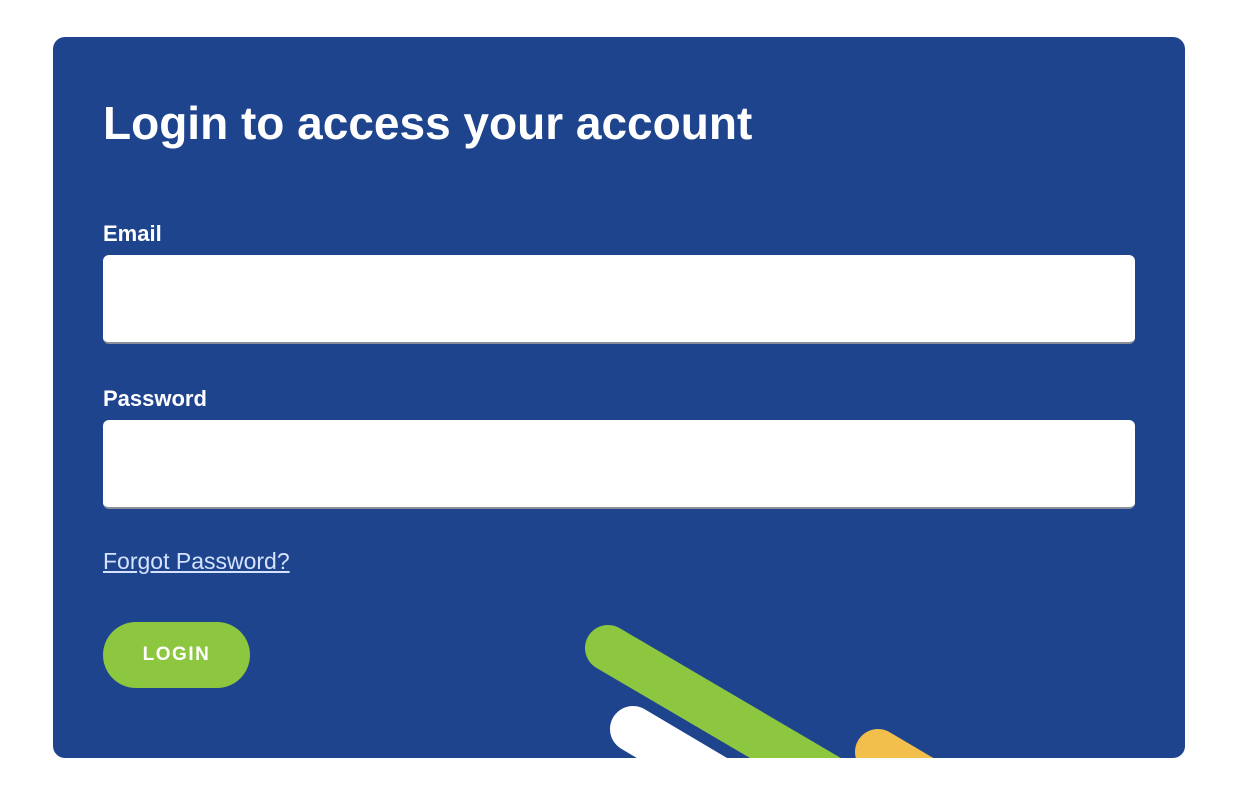 This screenshot has width=1252, height=804. What do you see at coordinates (176, 655) in the screenshot?
I see `login-button: LOGIN` at bounding box center [176, 655].